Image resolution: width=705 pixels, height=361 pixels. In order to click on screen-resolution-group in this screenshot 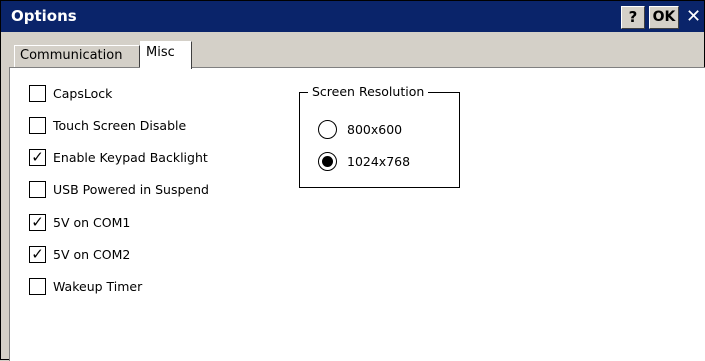, I will do `click(379, 140)`.